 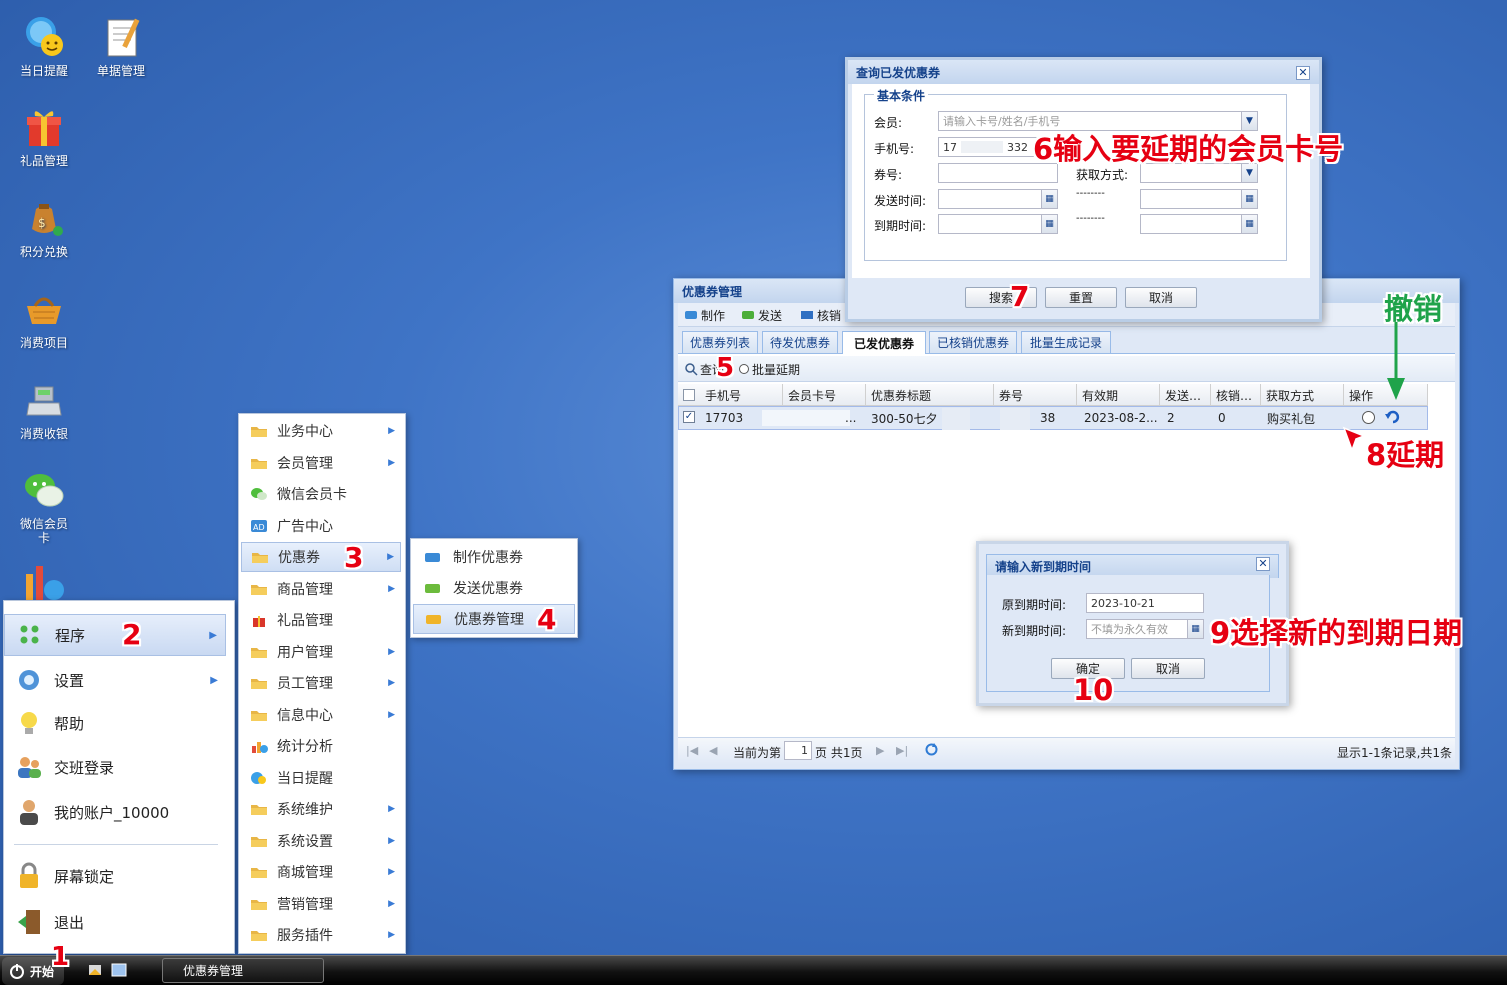 I want to click on menu-label: 交班登录, so click(x=84, y=767).